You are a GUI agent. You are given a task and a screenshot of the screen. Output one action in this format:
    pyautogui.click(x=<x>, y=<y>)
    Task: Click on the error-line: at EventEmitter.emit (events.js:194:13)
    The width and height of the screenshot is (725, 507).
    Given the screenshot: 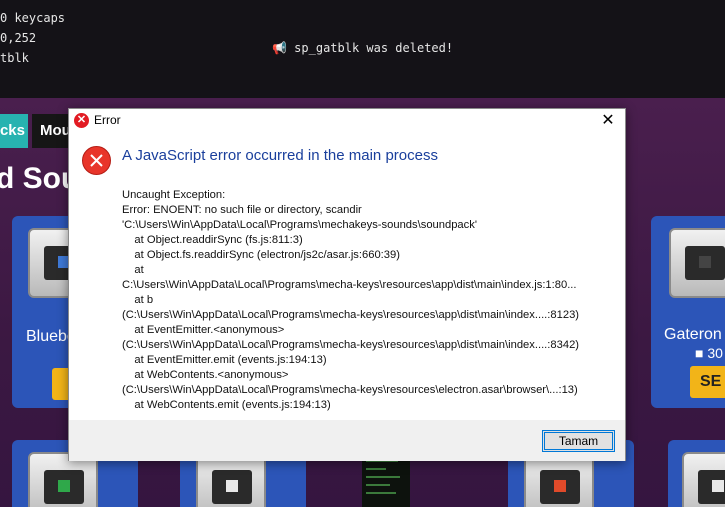 What is the action you would take?
    pyautogui.click(x=224, y=360)
    